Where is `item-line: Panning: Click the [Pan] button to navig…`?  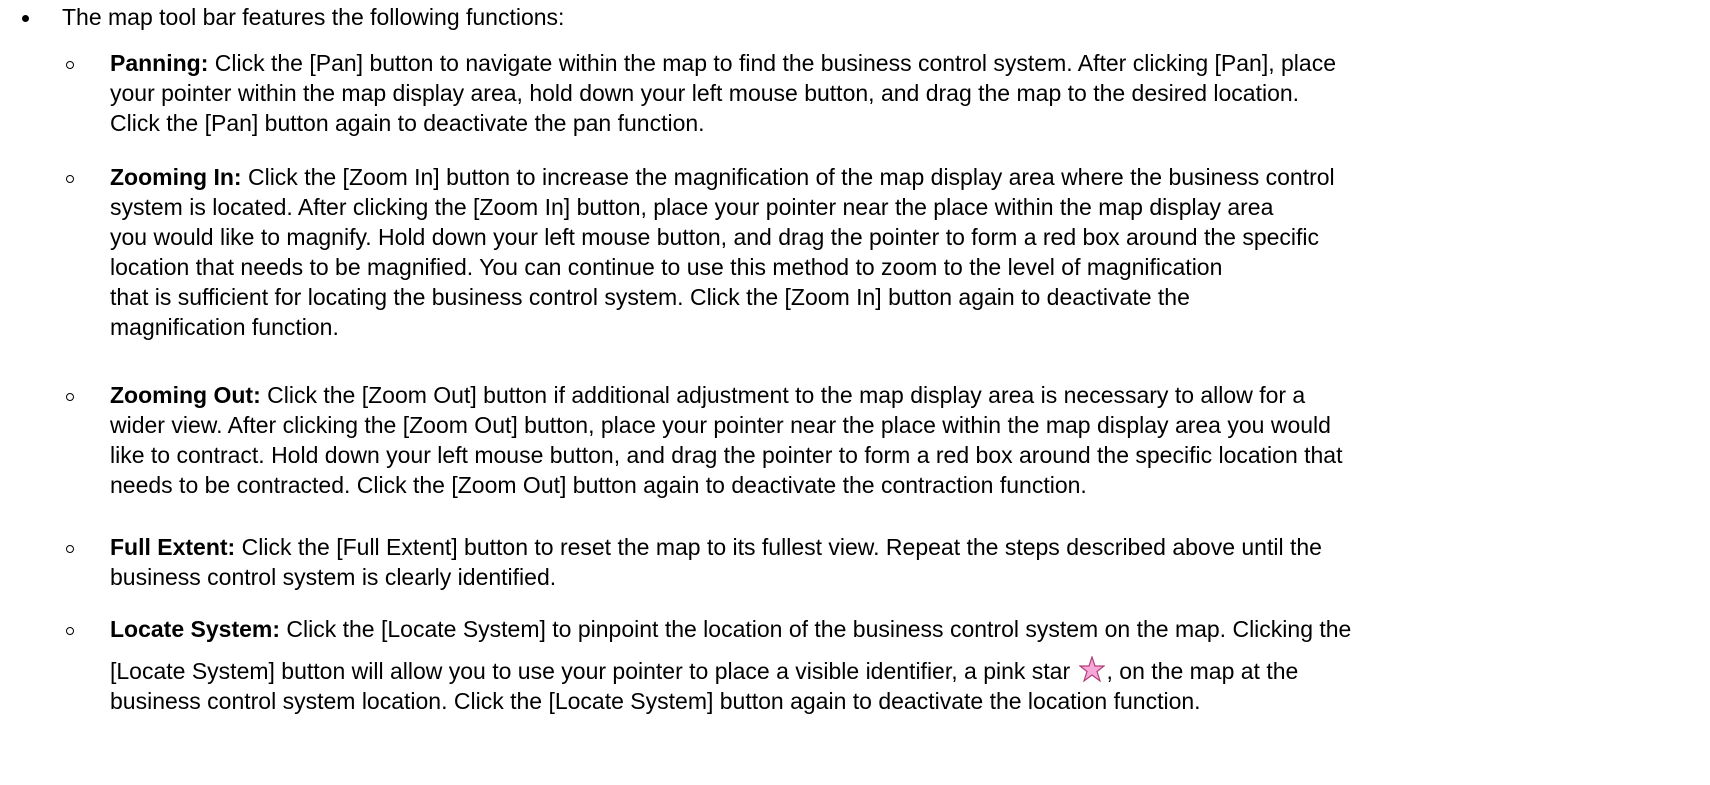 item-line: Panning: Click the [Pan] button to navig… is located at coordinates (910, 63).